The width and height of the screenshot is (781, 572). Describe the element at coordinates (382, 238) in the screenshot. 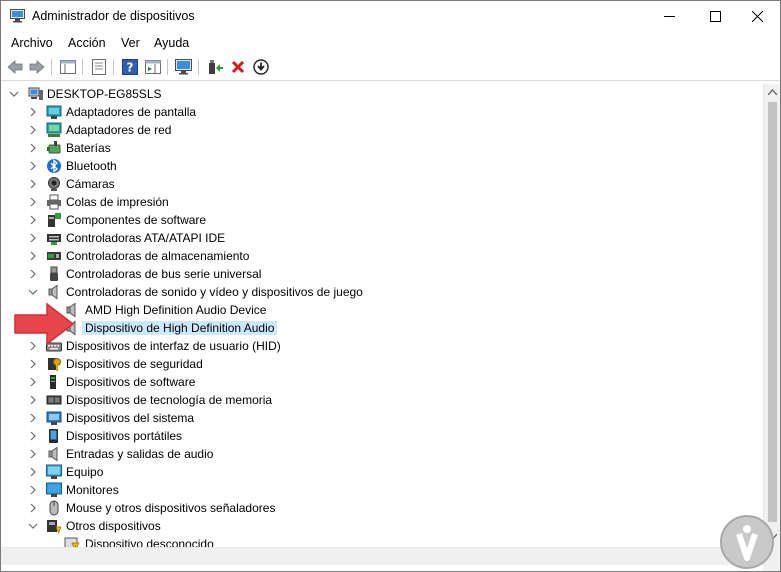

I see `tree-category: Controladoras ATA/ATAPI IDE` at that location.